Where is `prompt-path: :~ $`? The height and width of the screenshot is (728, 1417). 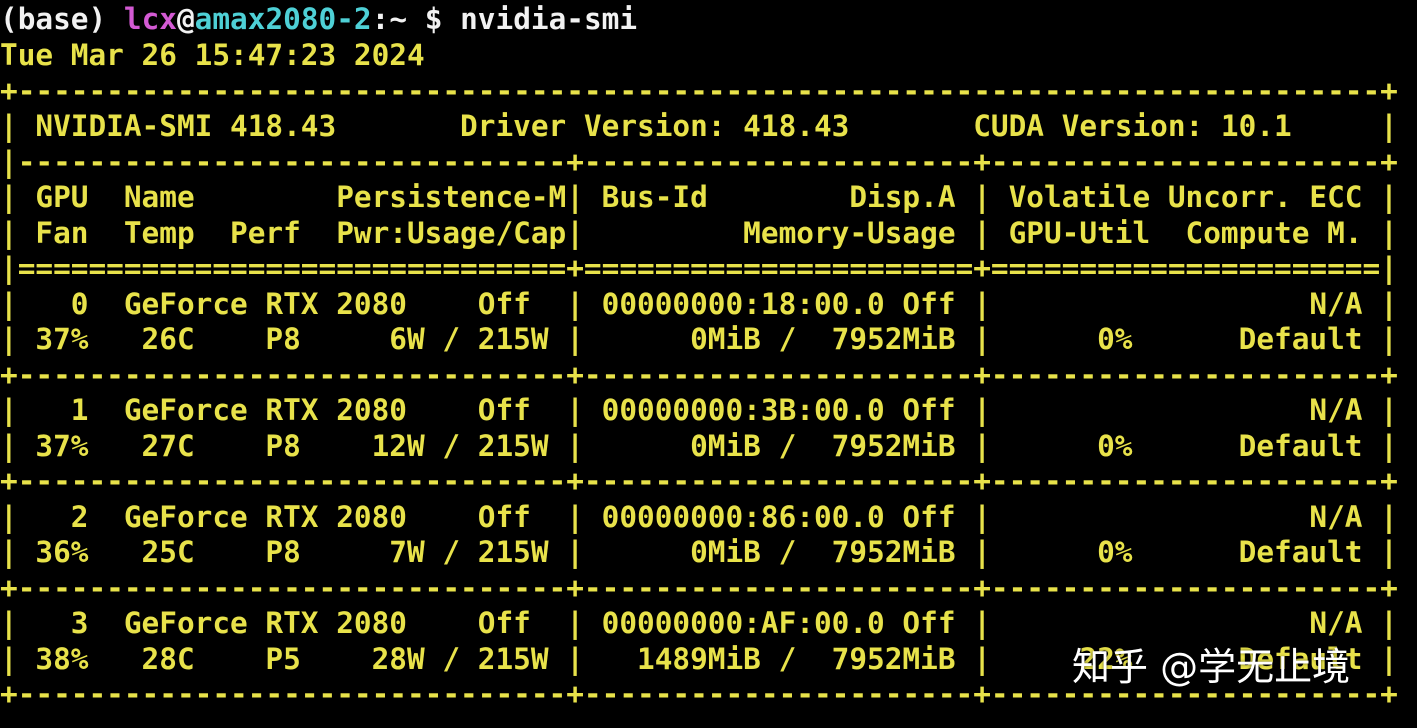
prompt-path: :~ $ is located at coordinates (416, 19).